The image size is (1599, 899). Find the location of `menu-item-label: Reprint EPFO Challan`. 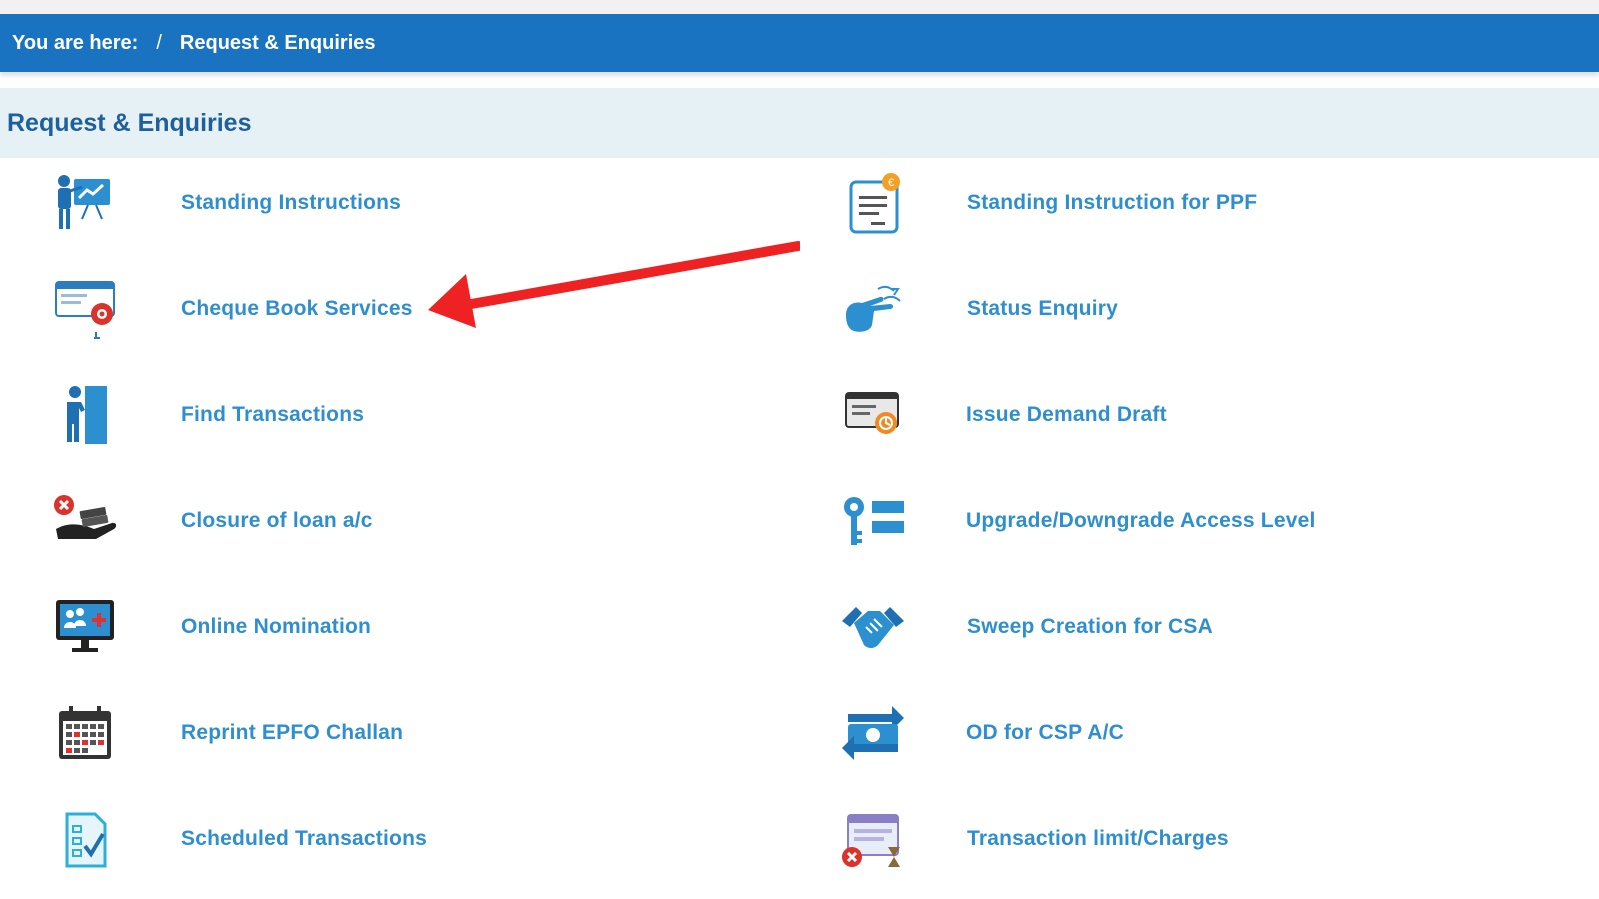

menu-item-label: Reprint EPFO Challan is located at coordinates (292, 733).